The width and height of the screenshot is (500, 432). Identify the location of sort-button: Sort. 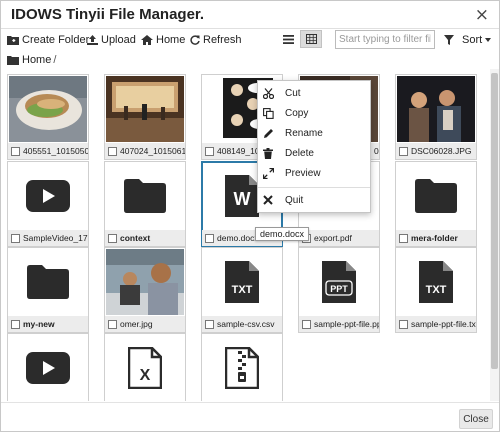
(469, 40).